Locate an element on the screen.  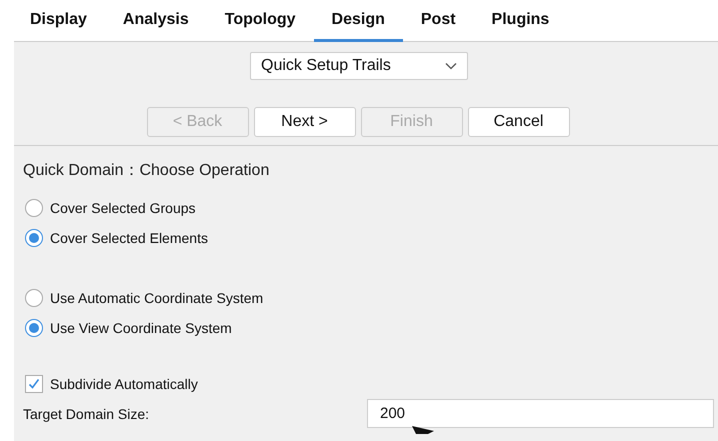
radio-label: Use View Coordinate System is located at coordinates (141, 328).